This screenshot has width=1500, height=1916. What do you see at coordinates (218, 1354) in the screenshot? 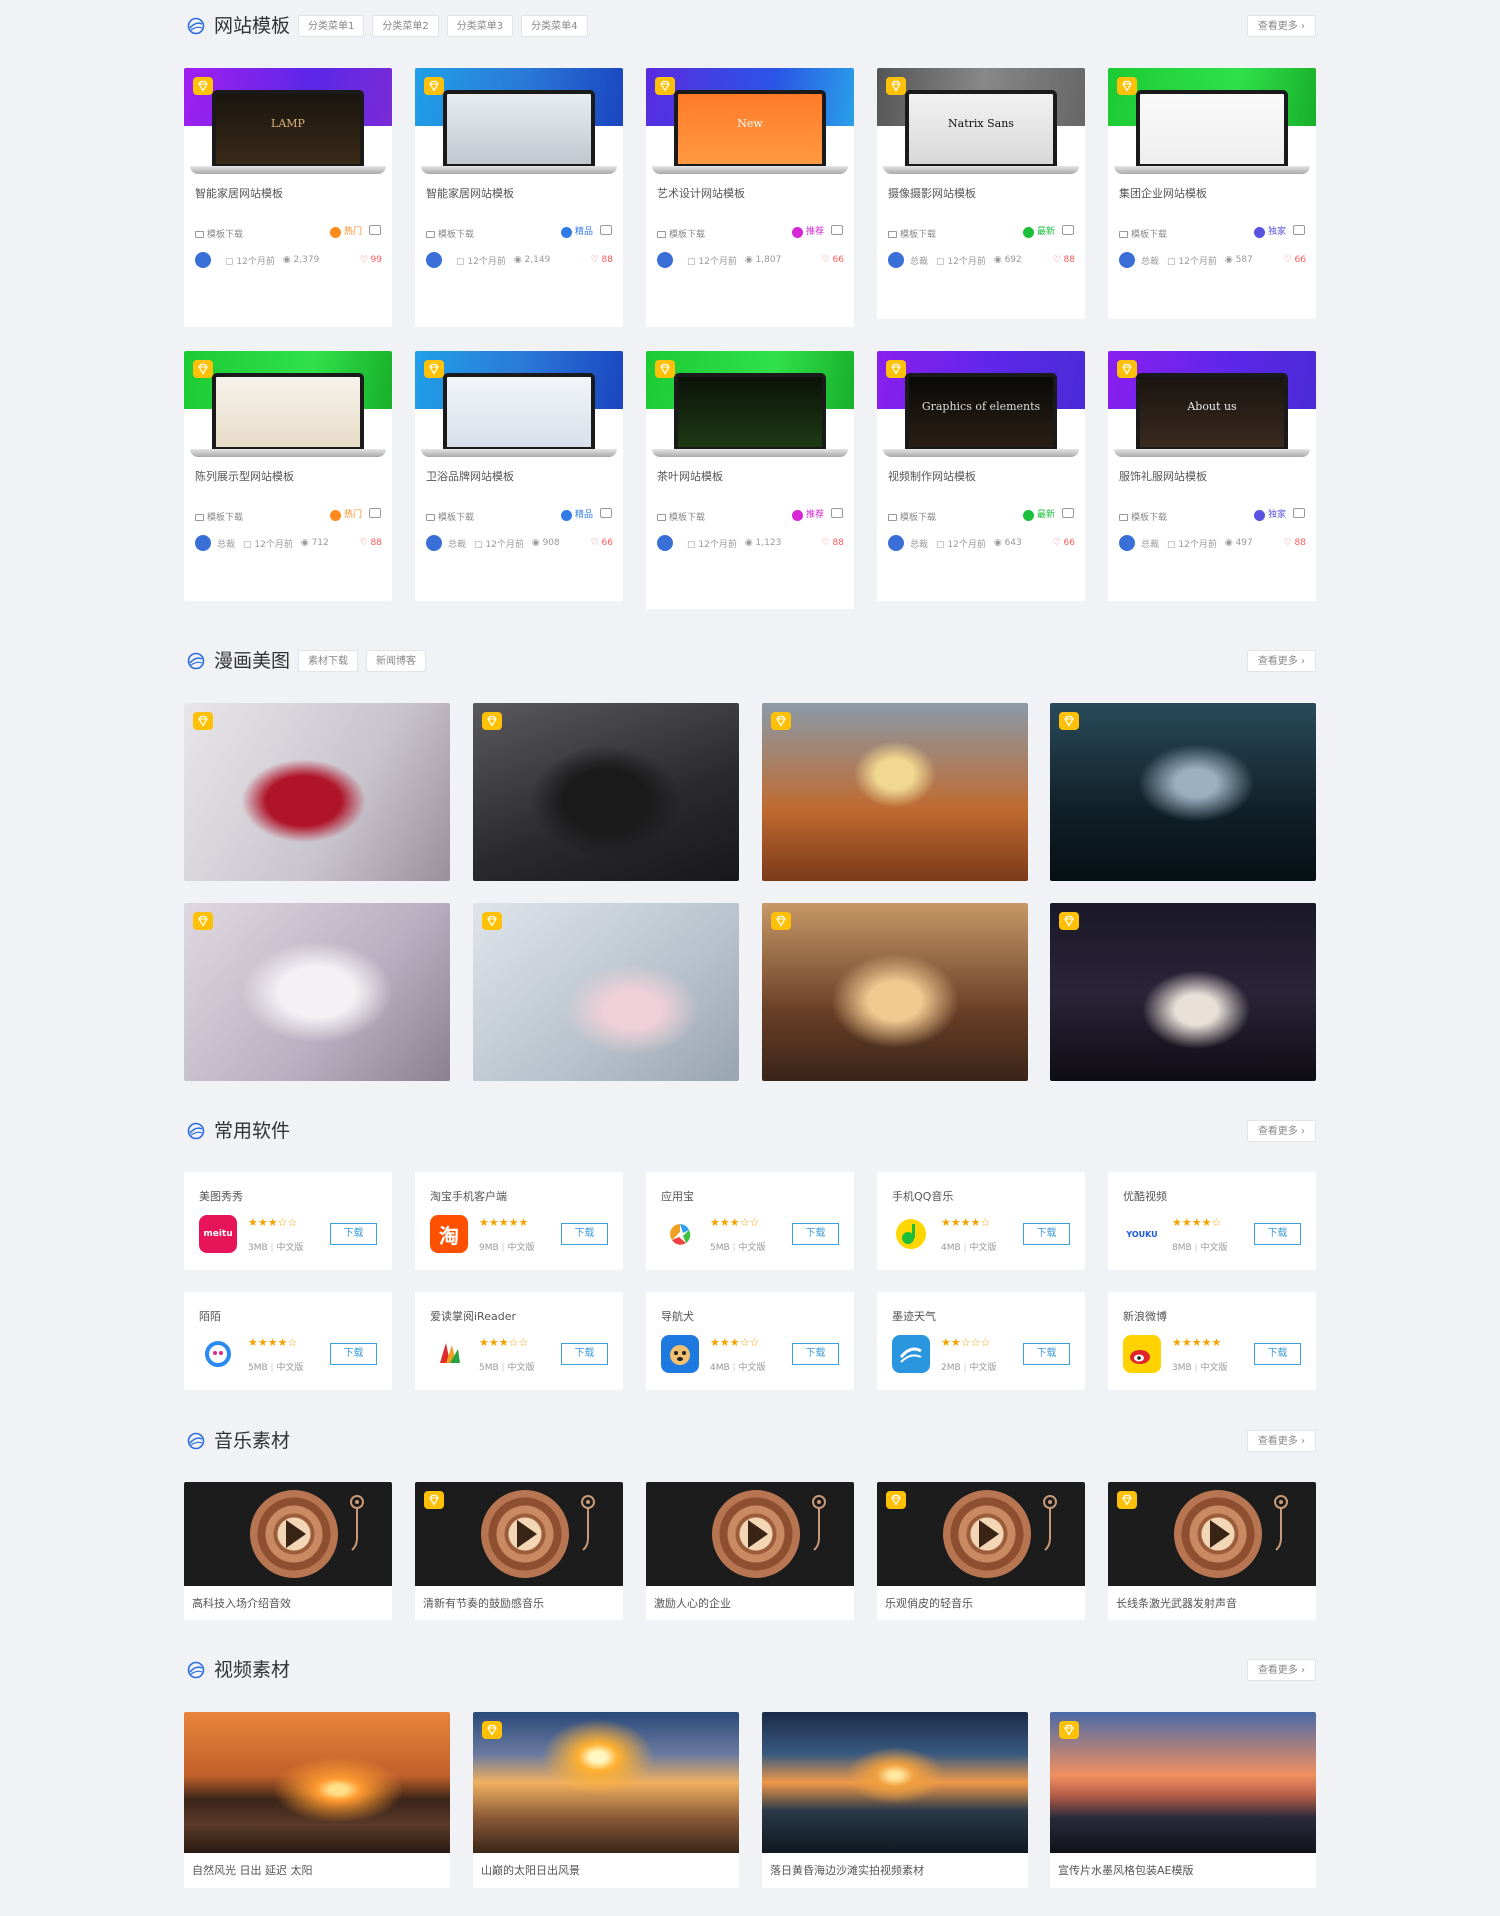
I see `momo-app-icon` at bounding box center [218, 1354].